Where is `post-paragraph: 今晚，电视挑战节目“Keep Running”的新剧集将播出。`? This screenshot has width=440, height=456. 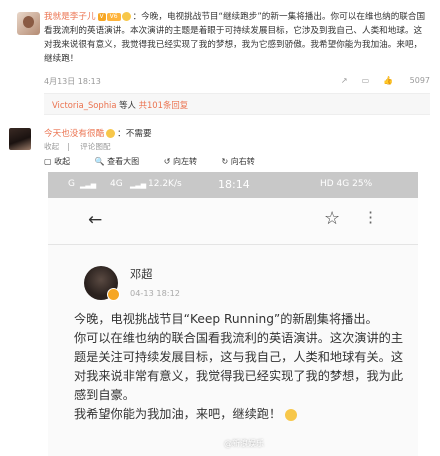
post-paragraph: 今晚，电视挑战节目“Keep Running”的新剧集将播出。 is located at coordinates (226, 319).